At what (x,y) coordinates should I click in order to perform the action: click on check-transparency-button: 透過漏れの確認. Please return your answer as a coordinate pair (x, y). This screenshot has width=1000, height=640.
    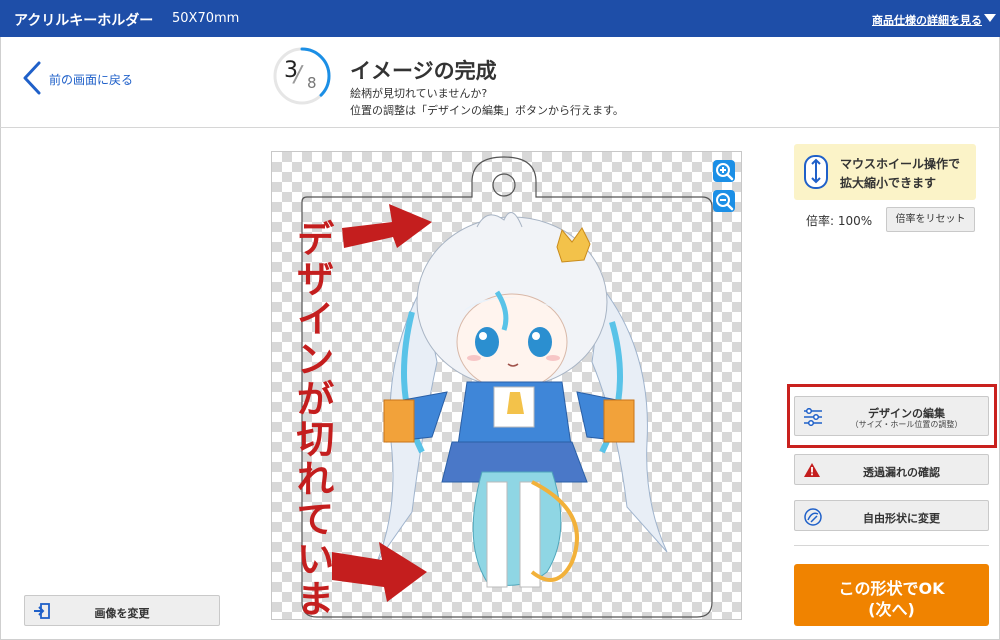
    Looking at the image, I should click on (891, 469).